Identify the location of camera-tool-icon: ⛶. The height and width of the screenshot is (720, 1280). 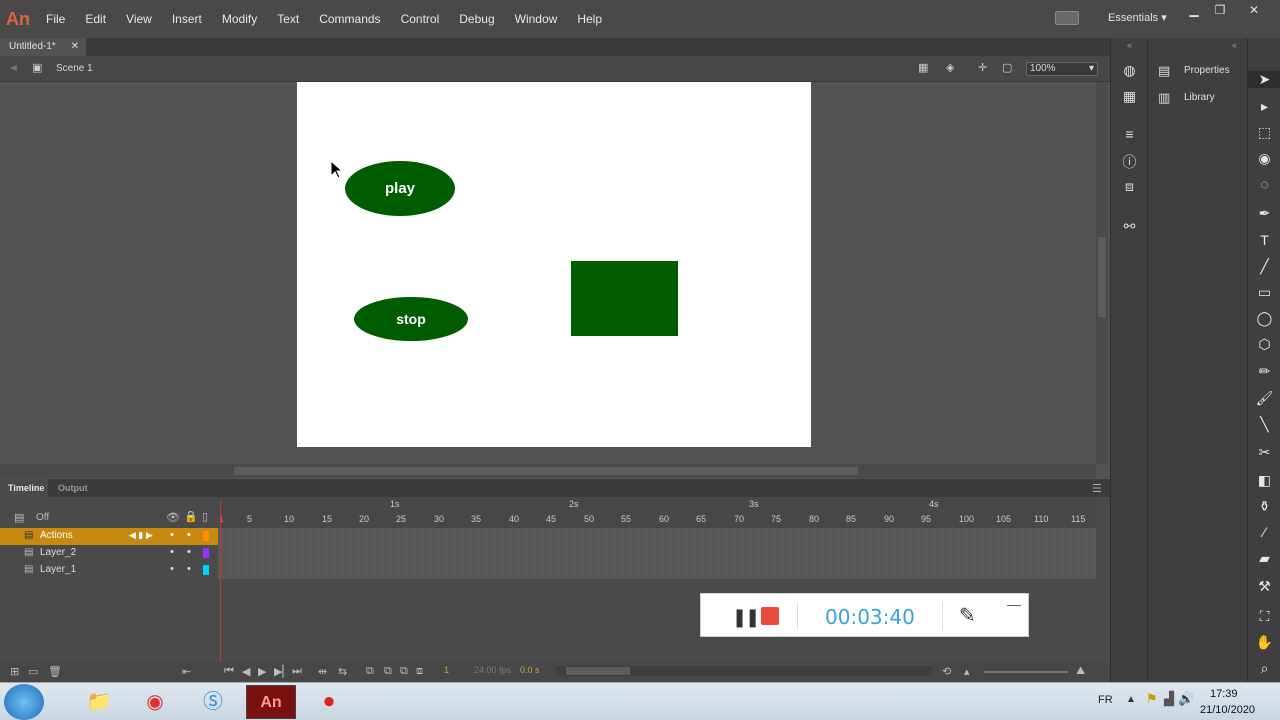
(1264, 616).